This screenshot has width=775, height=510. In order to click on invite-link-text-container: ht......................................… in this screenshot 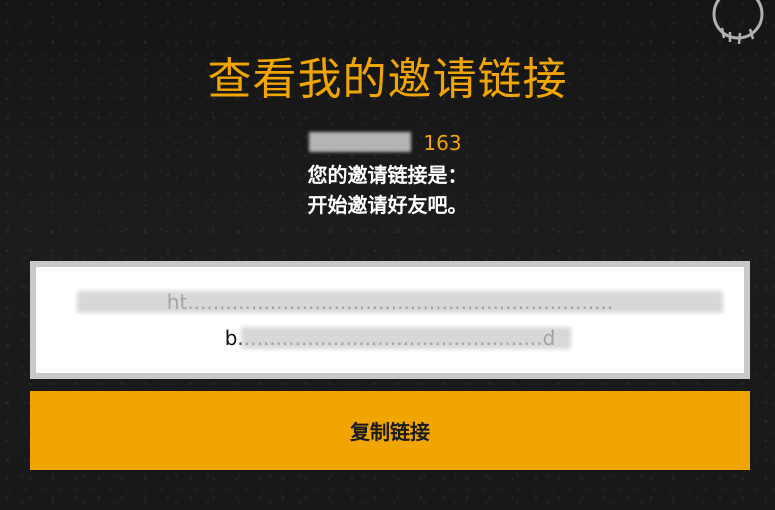, I will do `click(390, 320)`.